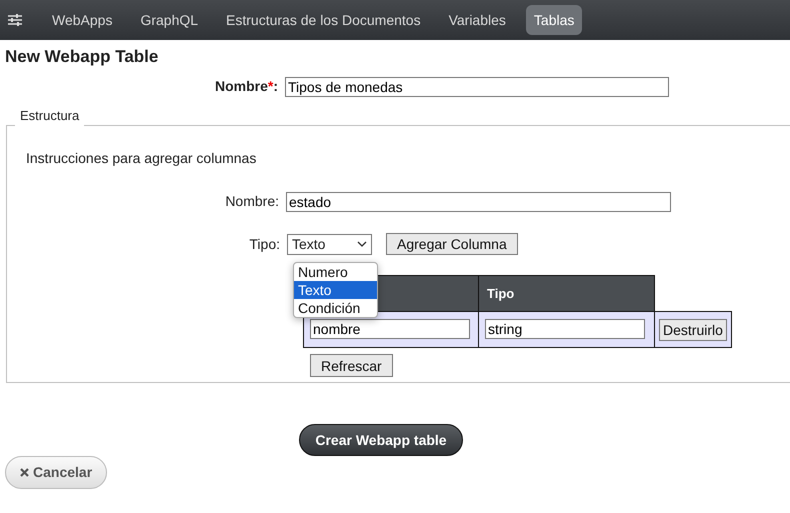  What do you see at coordinates (335, 308) in the screenshot?
I see `dropdown-option: Condición` at bounding box center [335, 308].